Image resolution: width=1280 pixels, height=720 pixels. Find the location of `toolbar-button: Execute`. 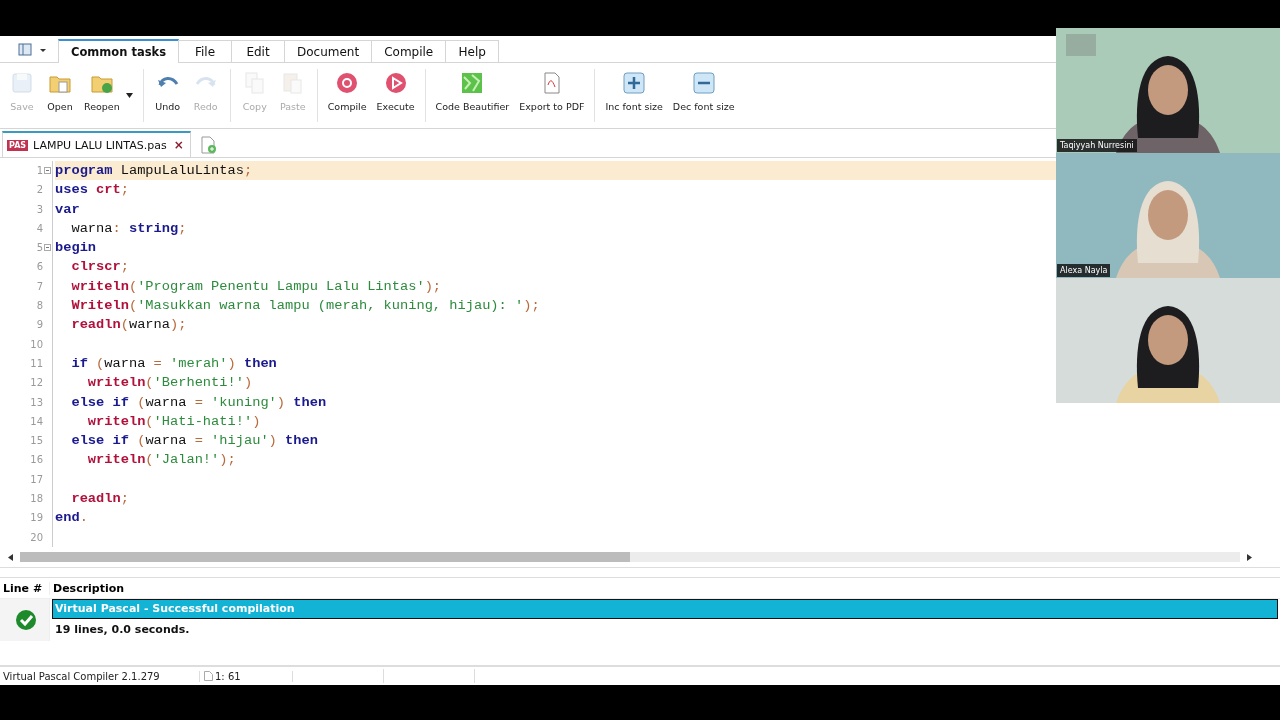

toolbar-button: Execute is located at coordinates (395, 91).